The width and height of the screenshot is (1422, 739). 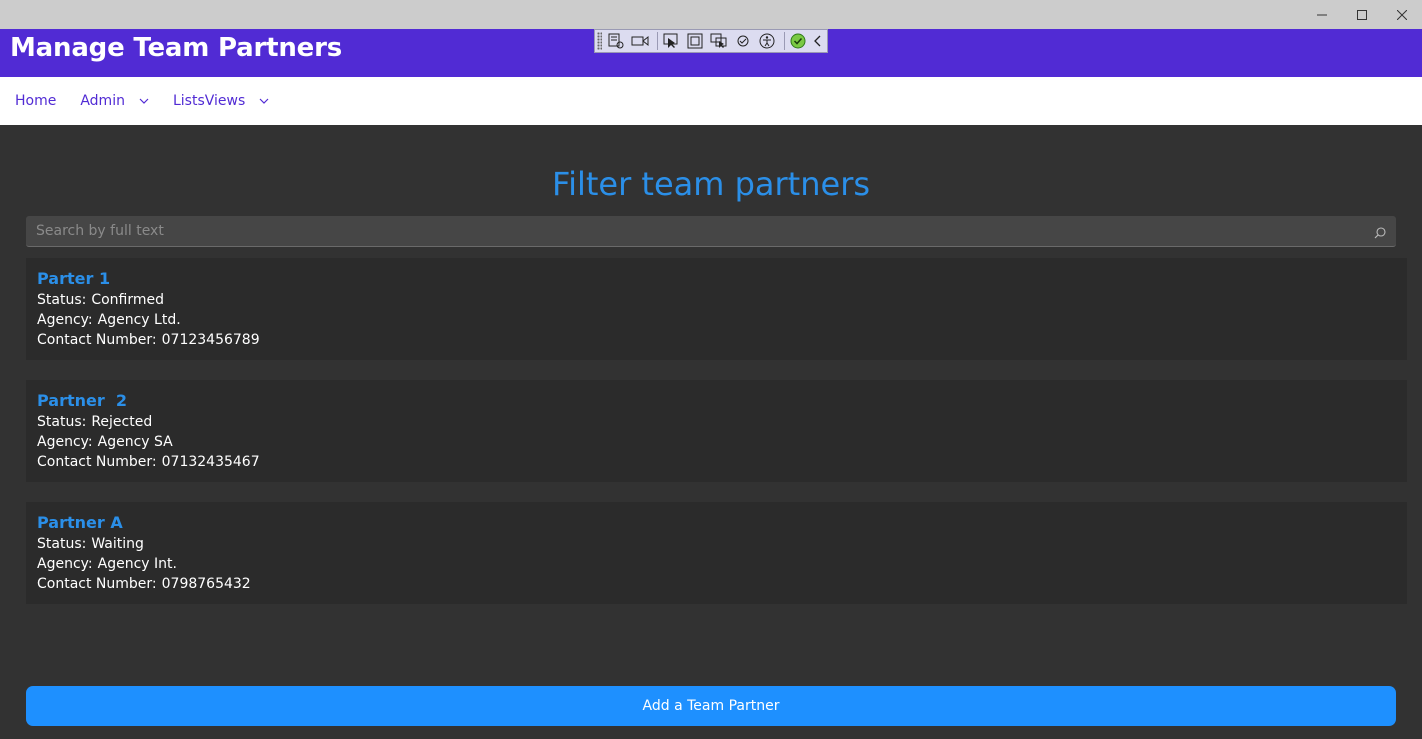 I want to click on close-icon, so click(x=1402, y=14).